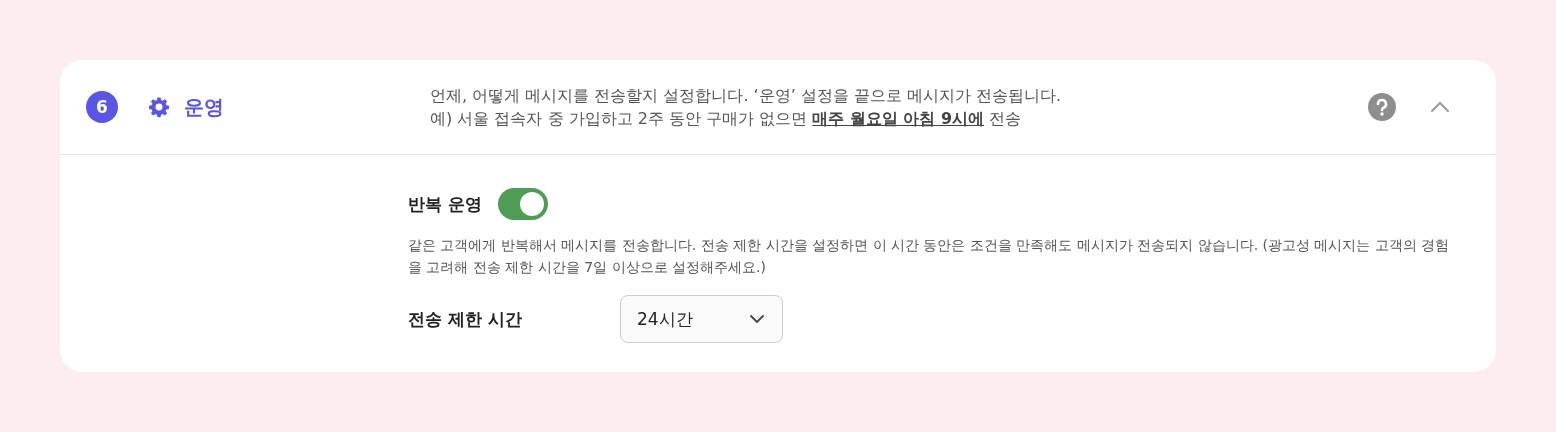  What do you see at coordinates (757, 319) in the screenshot?
I see `caret-icon` at bounding box center [757, 319].